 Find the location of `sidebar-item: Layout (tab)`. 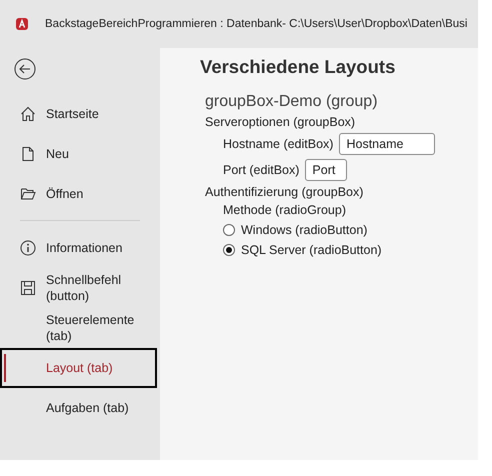

sidebar-item: Layout (tab) is located at coordinates (78, 368).